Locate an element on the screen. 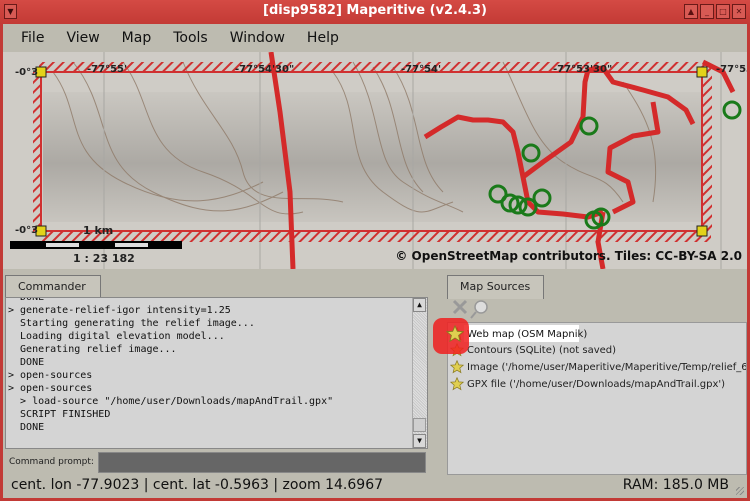 The height and width of the screenshot is (501, 750). sources-toolbar is located at coordinates (470, 309).